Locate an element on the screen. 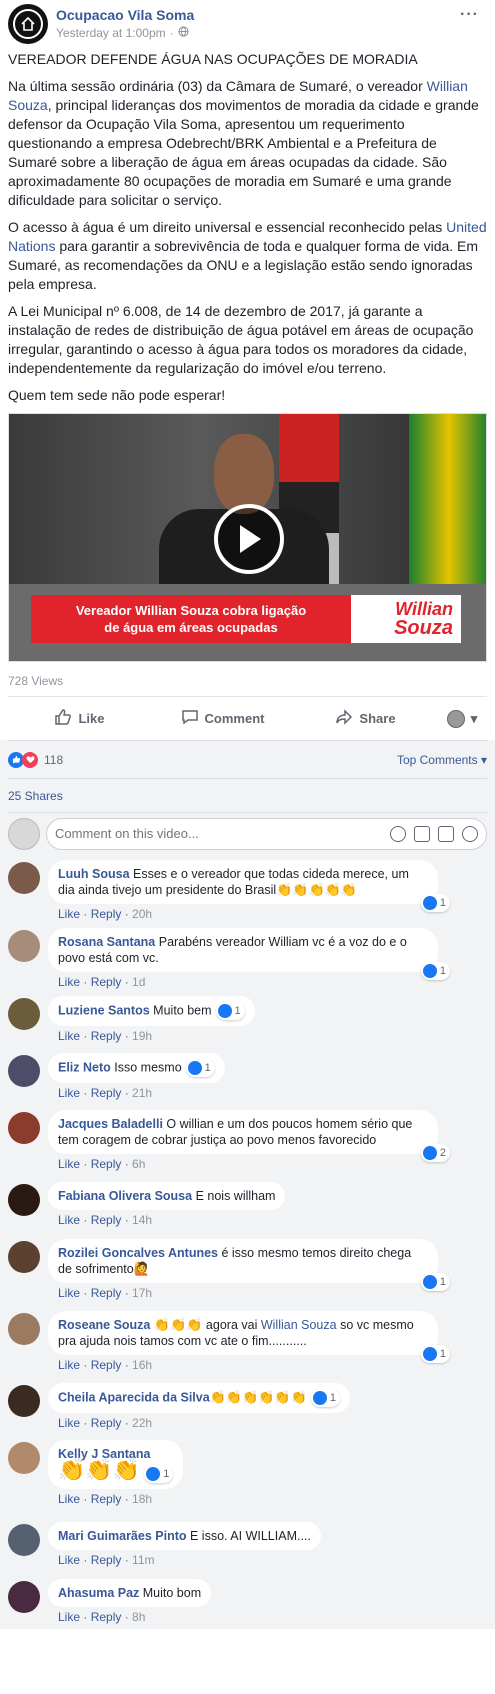  comment-time: 20h is located at coordinates (142, 914).